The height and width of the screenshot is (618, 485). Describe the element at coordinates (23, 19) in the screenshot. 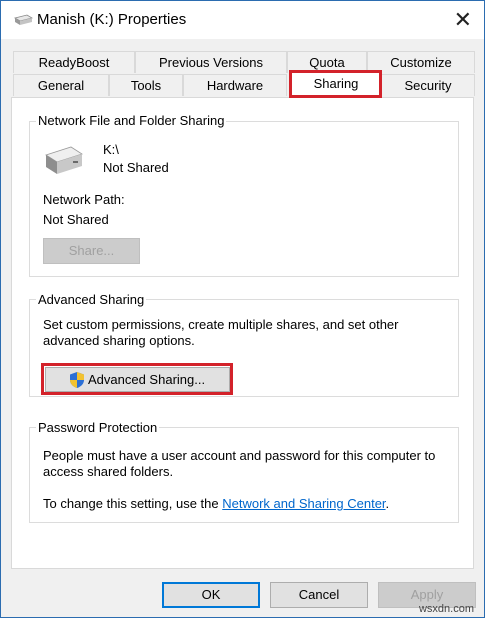

I see `drive-icon` at that location.